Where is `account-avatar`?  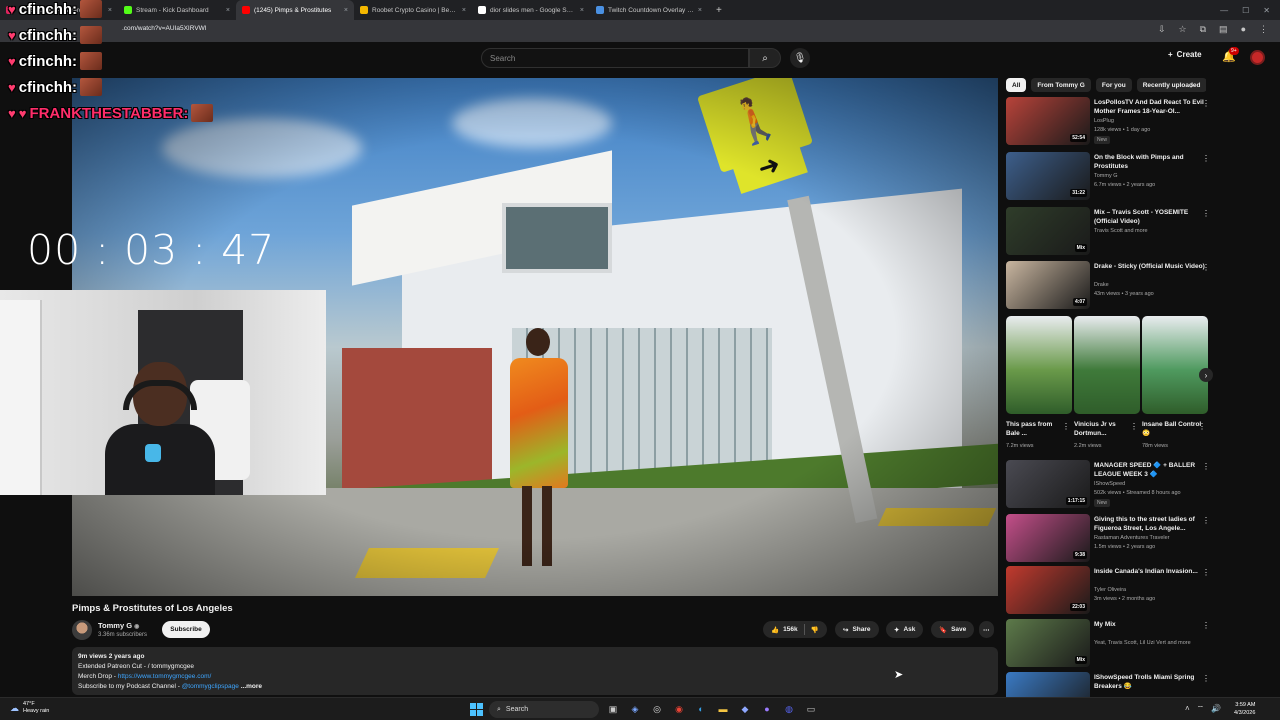 account-avatar is located at coordinates (1257, 57).